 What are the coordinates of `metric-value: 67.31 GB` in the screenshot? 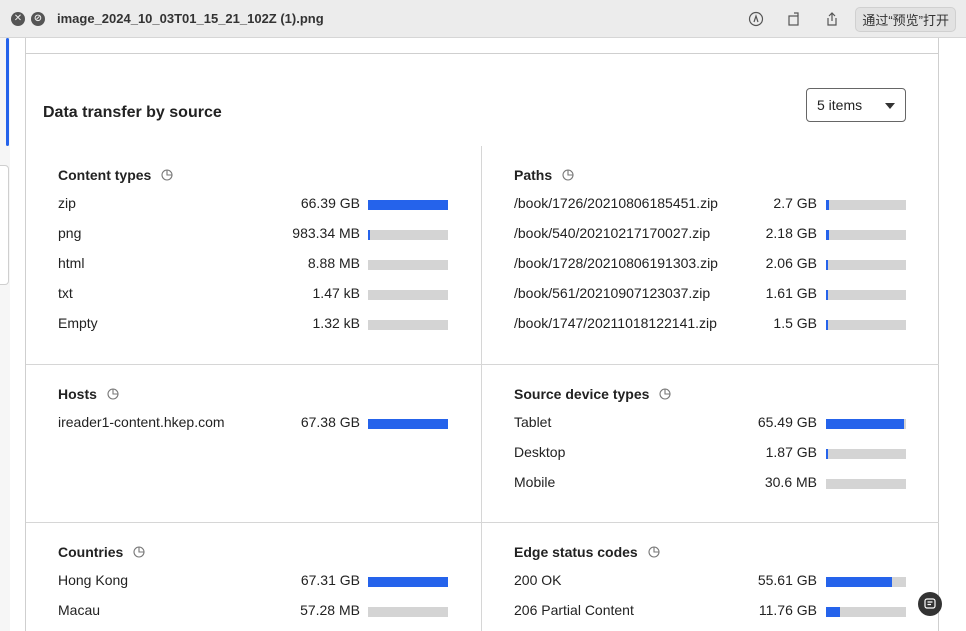 It's located at (330, 580).